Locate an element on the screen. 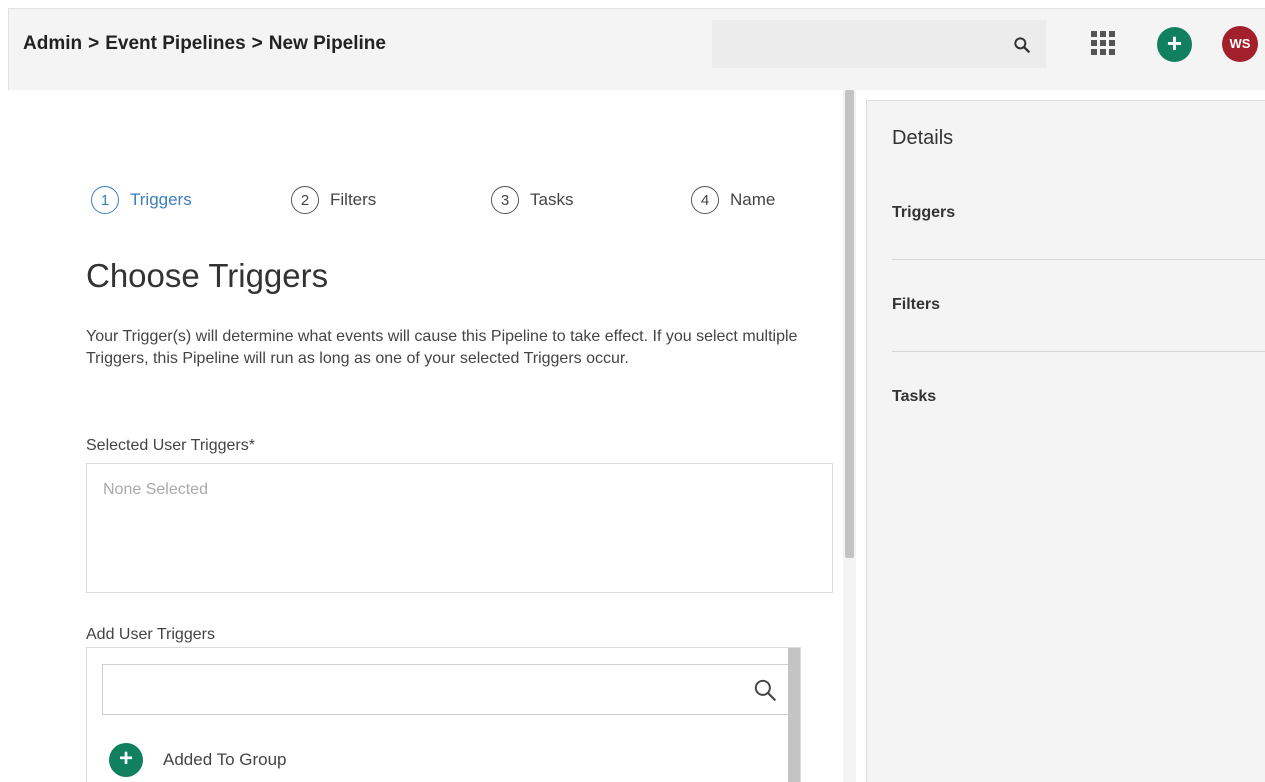  trigger-search-input is located at coordinates (423, 689).